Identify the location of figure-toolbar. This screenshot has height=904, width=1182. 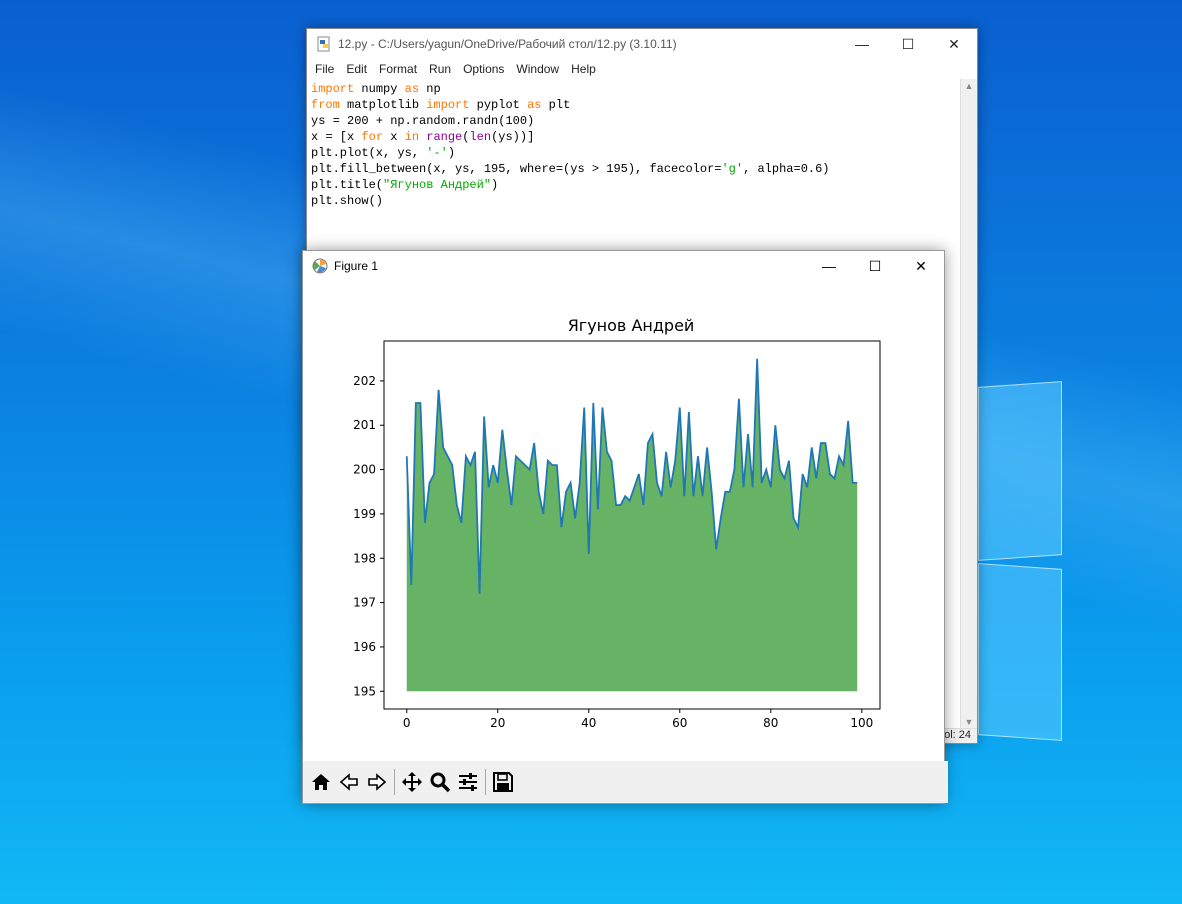
(625, 782).